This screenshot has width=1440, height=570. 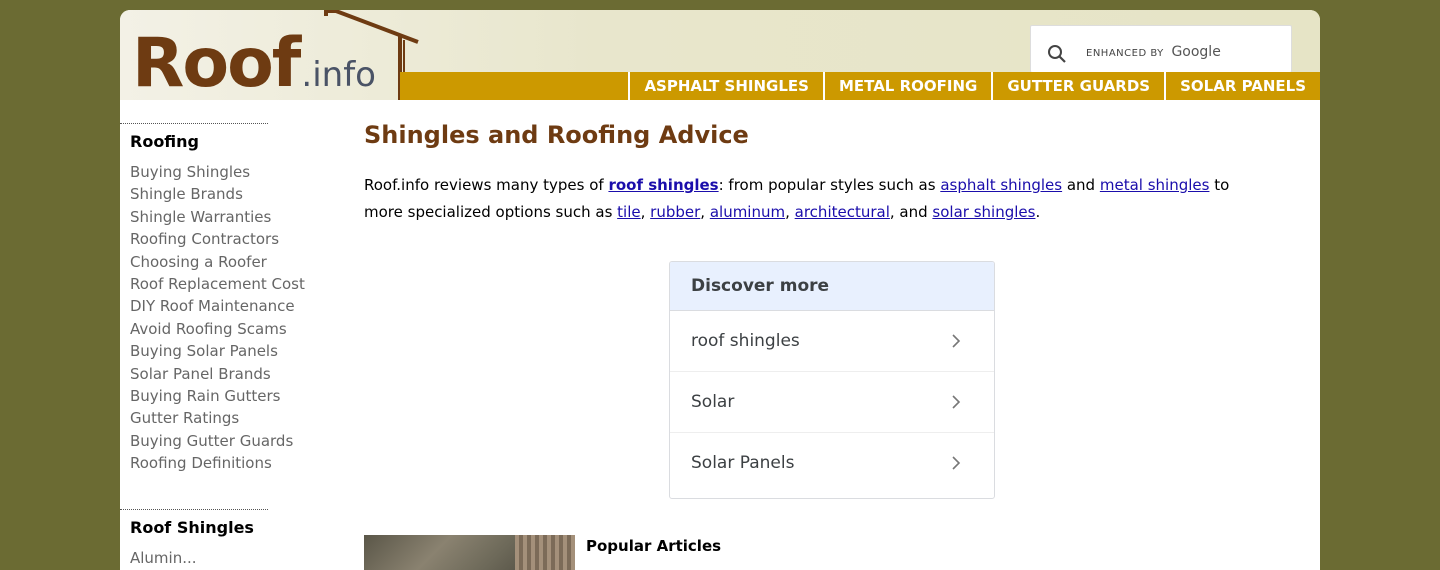 What do you see at coordinates (842, 212) in the screenshot?
I see `link-architectural: architectural` at bounding box center [842, 212].